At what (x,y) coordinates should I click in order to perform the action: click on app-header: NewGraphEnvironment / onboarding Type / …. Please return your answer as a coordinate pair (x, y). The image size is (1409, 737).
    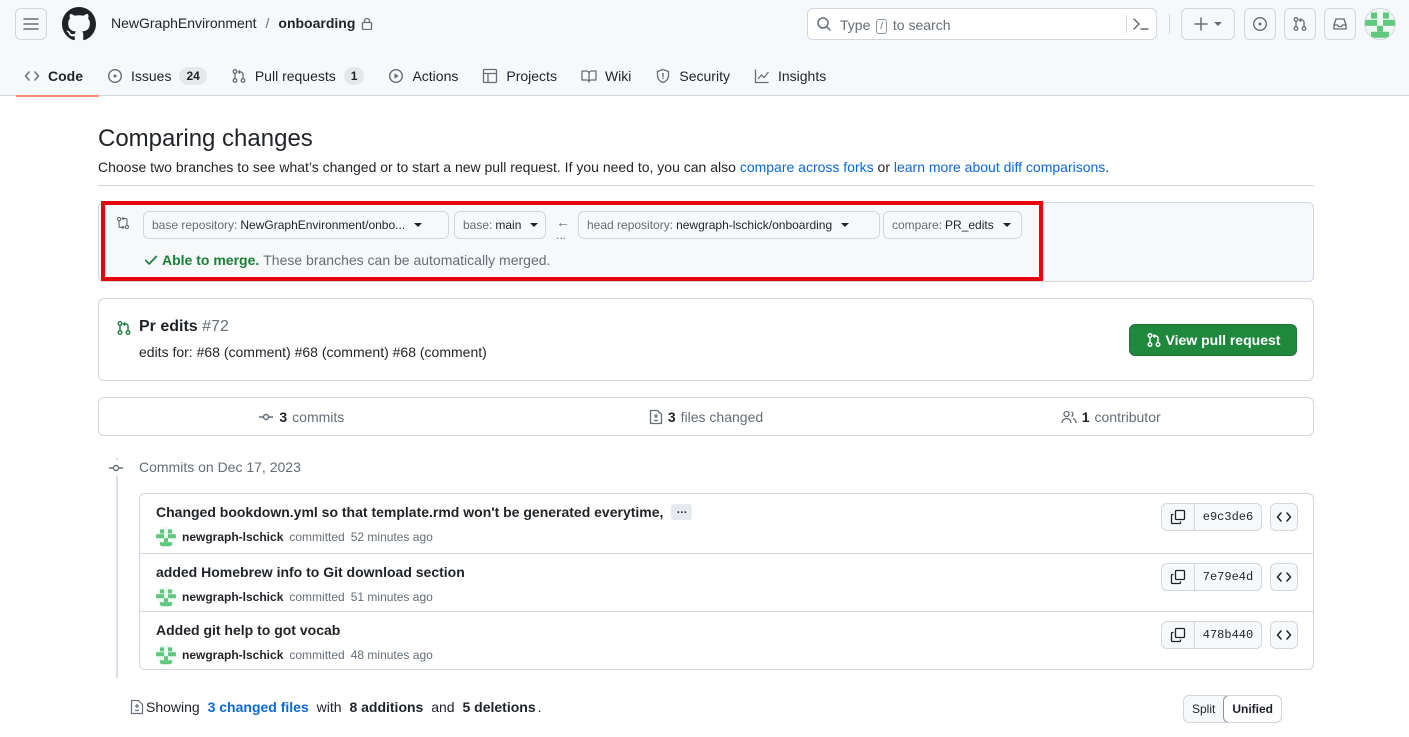
    Looking at the image, I should click on (704, 48).